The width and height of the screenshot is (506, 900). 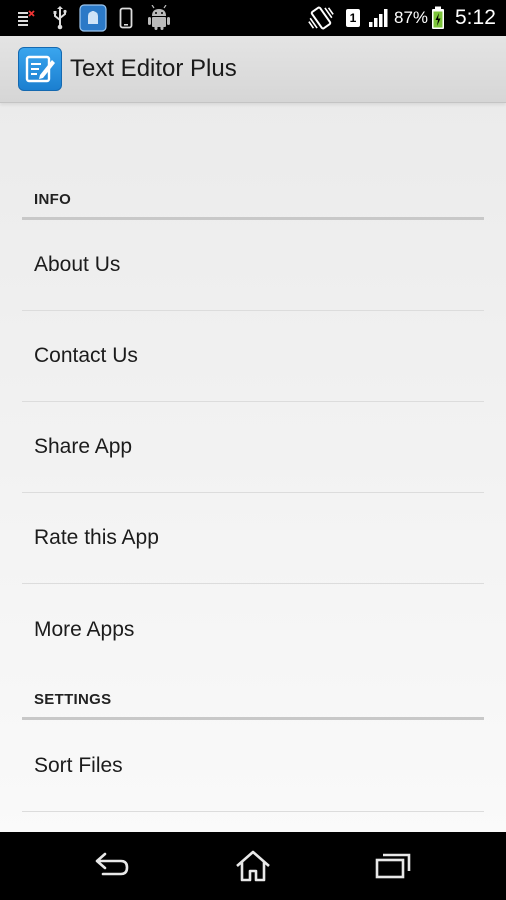 I want to click on list-item-more-apps: More Apps, so click(x=253, y=630).